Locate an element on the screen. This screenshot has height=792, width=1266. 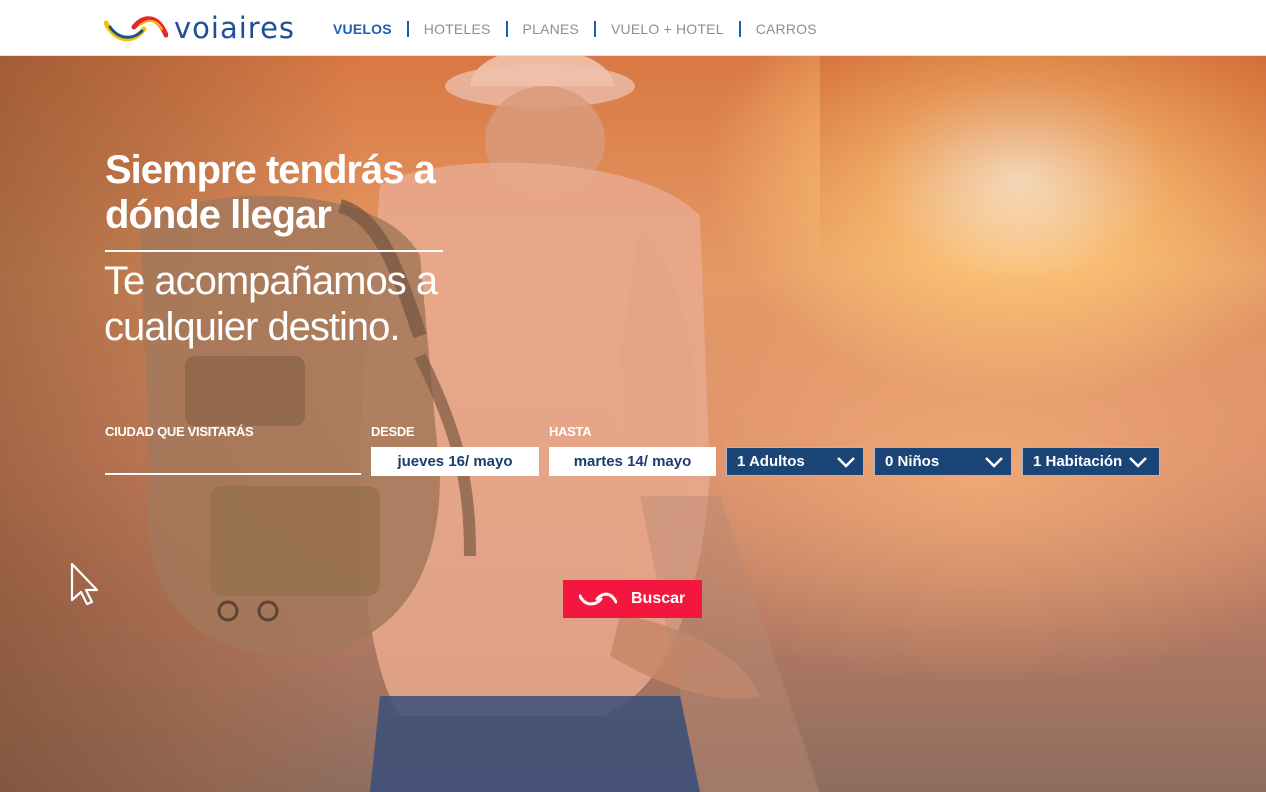
logo-wave-icon is located at coordinates (136, 29).